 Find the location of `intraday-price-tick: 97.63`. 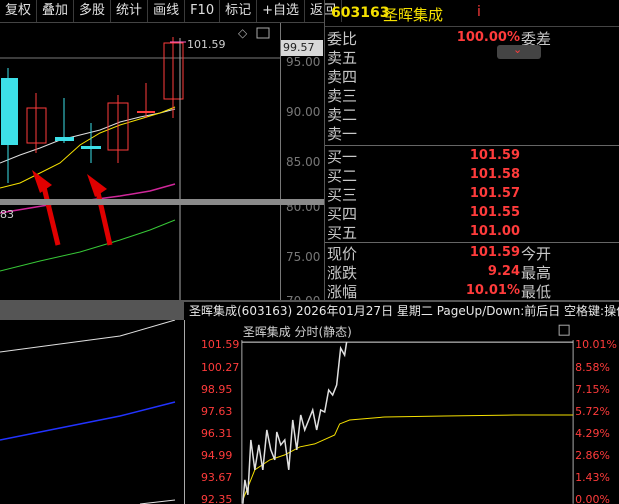

intraday-price-tick: 97.63 is located at coordinates (216, 411).